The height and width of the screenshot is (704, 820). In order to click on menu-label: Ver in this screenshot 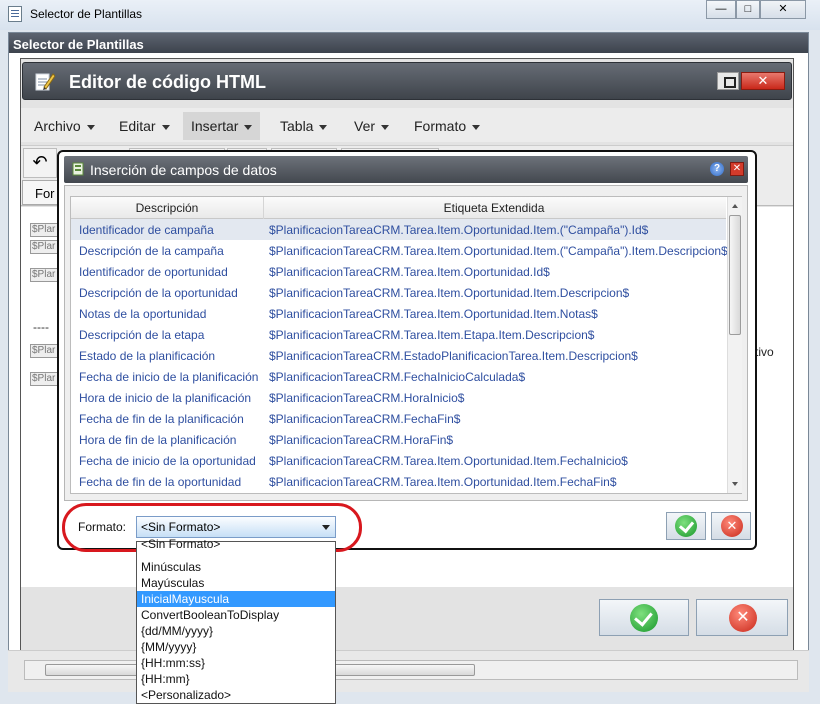, I will do `click(365, 126)`.